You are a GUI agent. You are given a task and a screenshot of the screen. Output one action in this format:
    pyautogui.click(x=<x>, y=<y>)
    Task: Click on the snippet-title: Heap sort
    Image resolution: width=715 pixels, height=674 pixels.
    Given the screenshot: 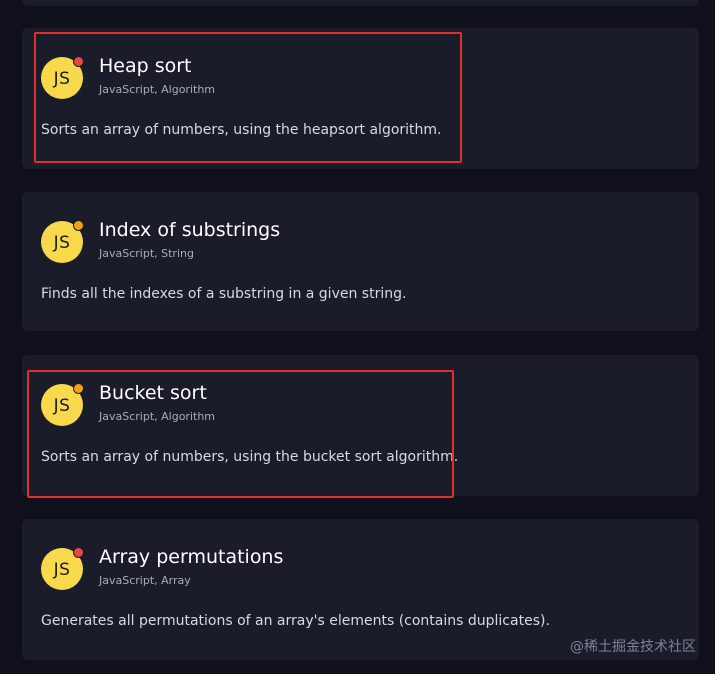 What is the action you would take?
    pyautogui.click(x=145, y=66)
    